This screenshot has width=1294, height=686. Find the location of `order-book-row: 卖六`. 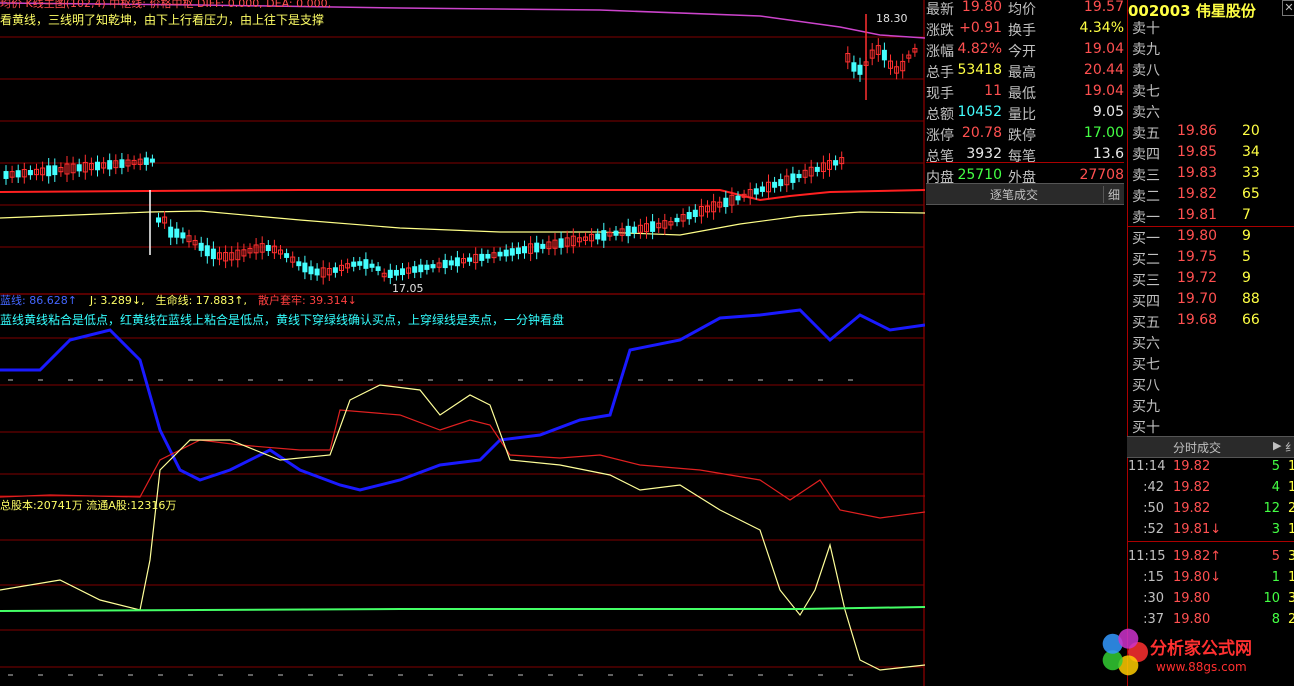

order-book-row: 卖六 is located at coordinates (1212, 110).